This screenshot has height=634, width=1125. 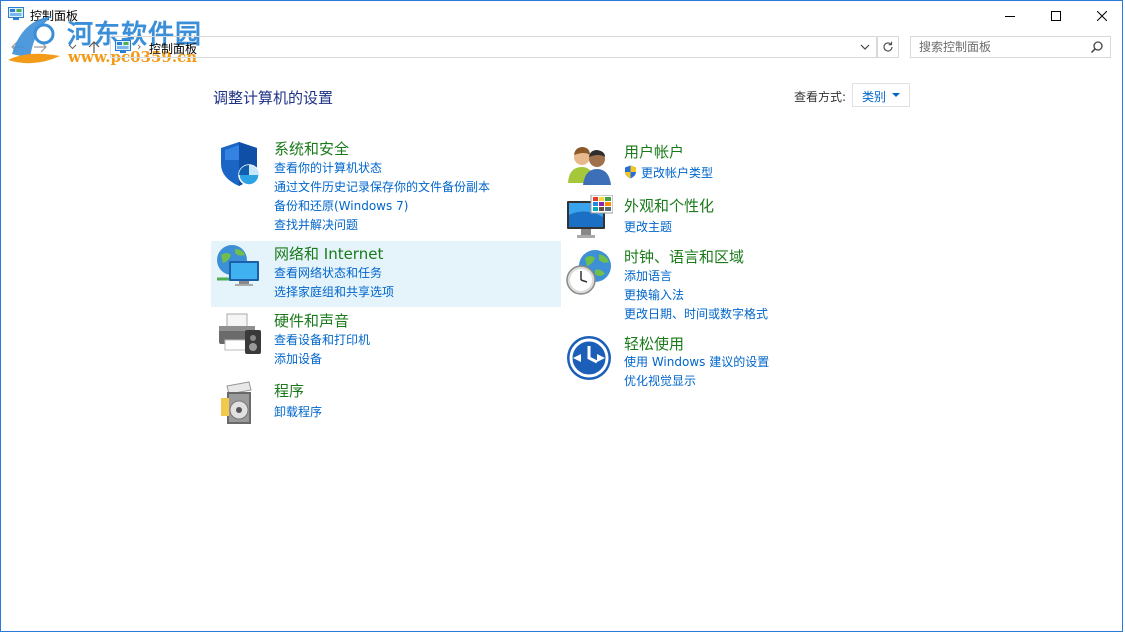 What do you see at coordinates (328, 253) in the screenshot?
I see `category-title: 网络和 Internet` at bounding box center [328, 253].